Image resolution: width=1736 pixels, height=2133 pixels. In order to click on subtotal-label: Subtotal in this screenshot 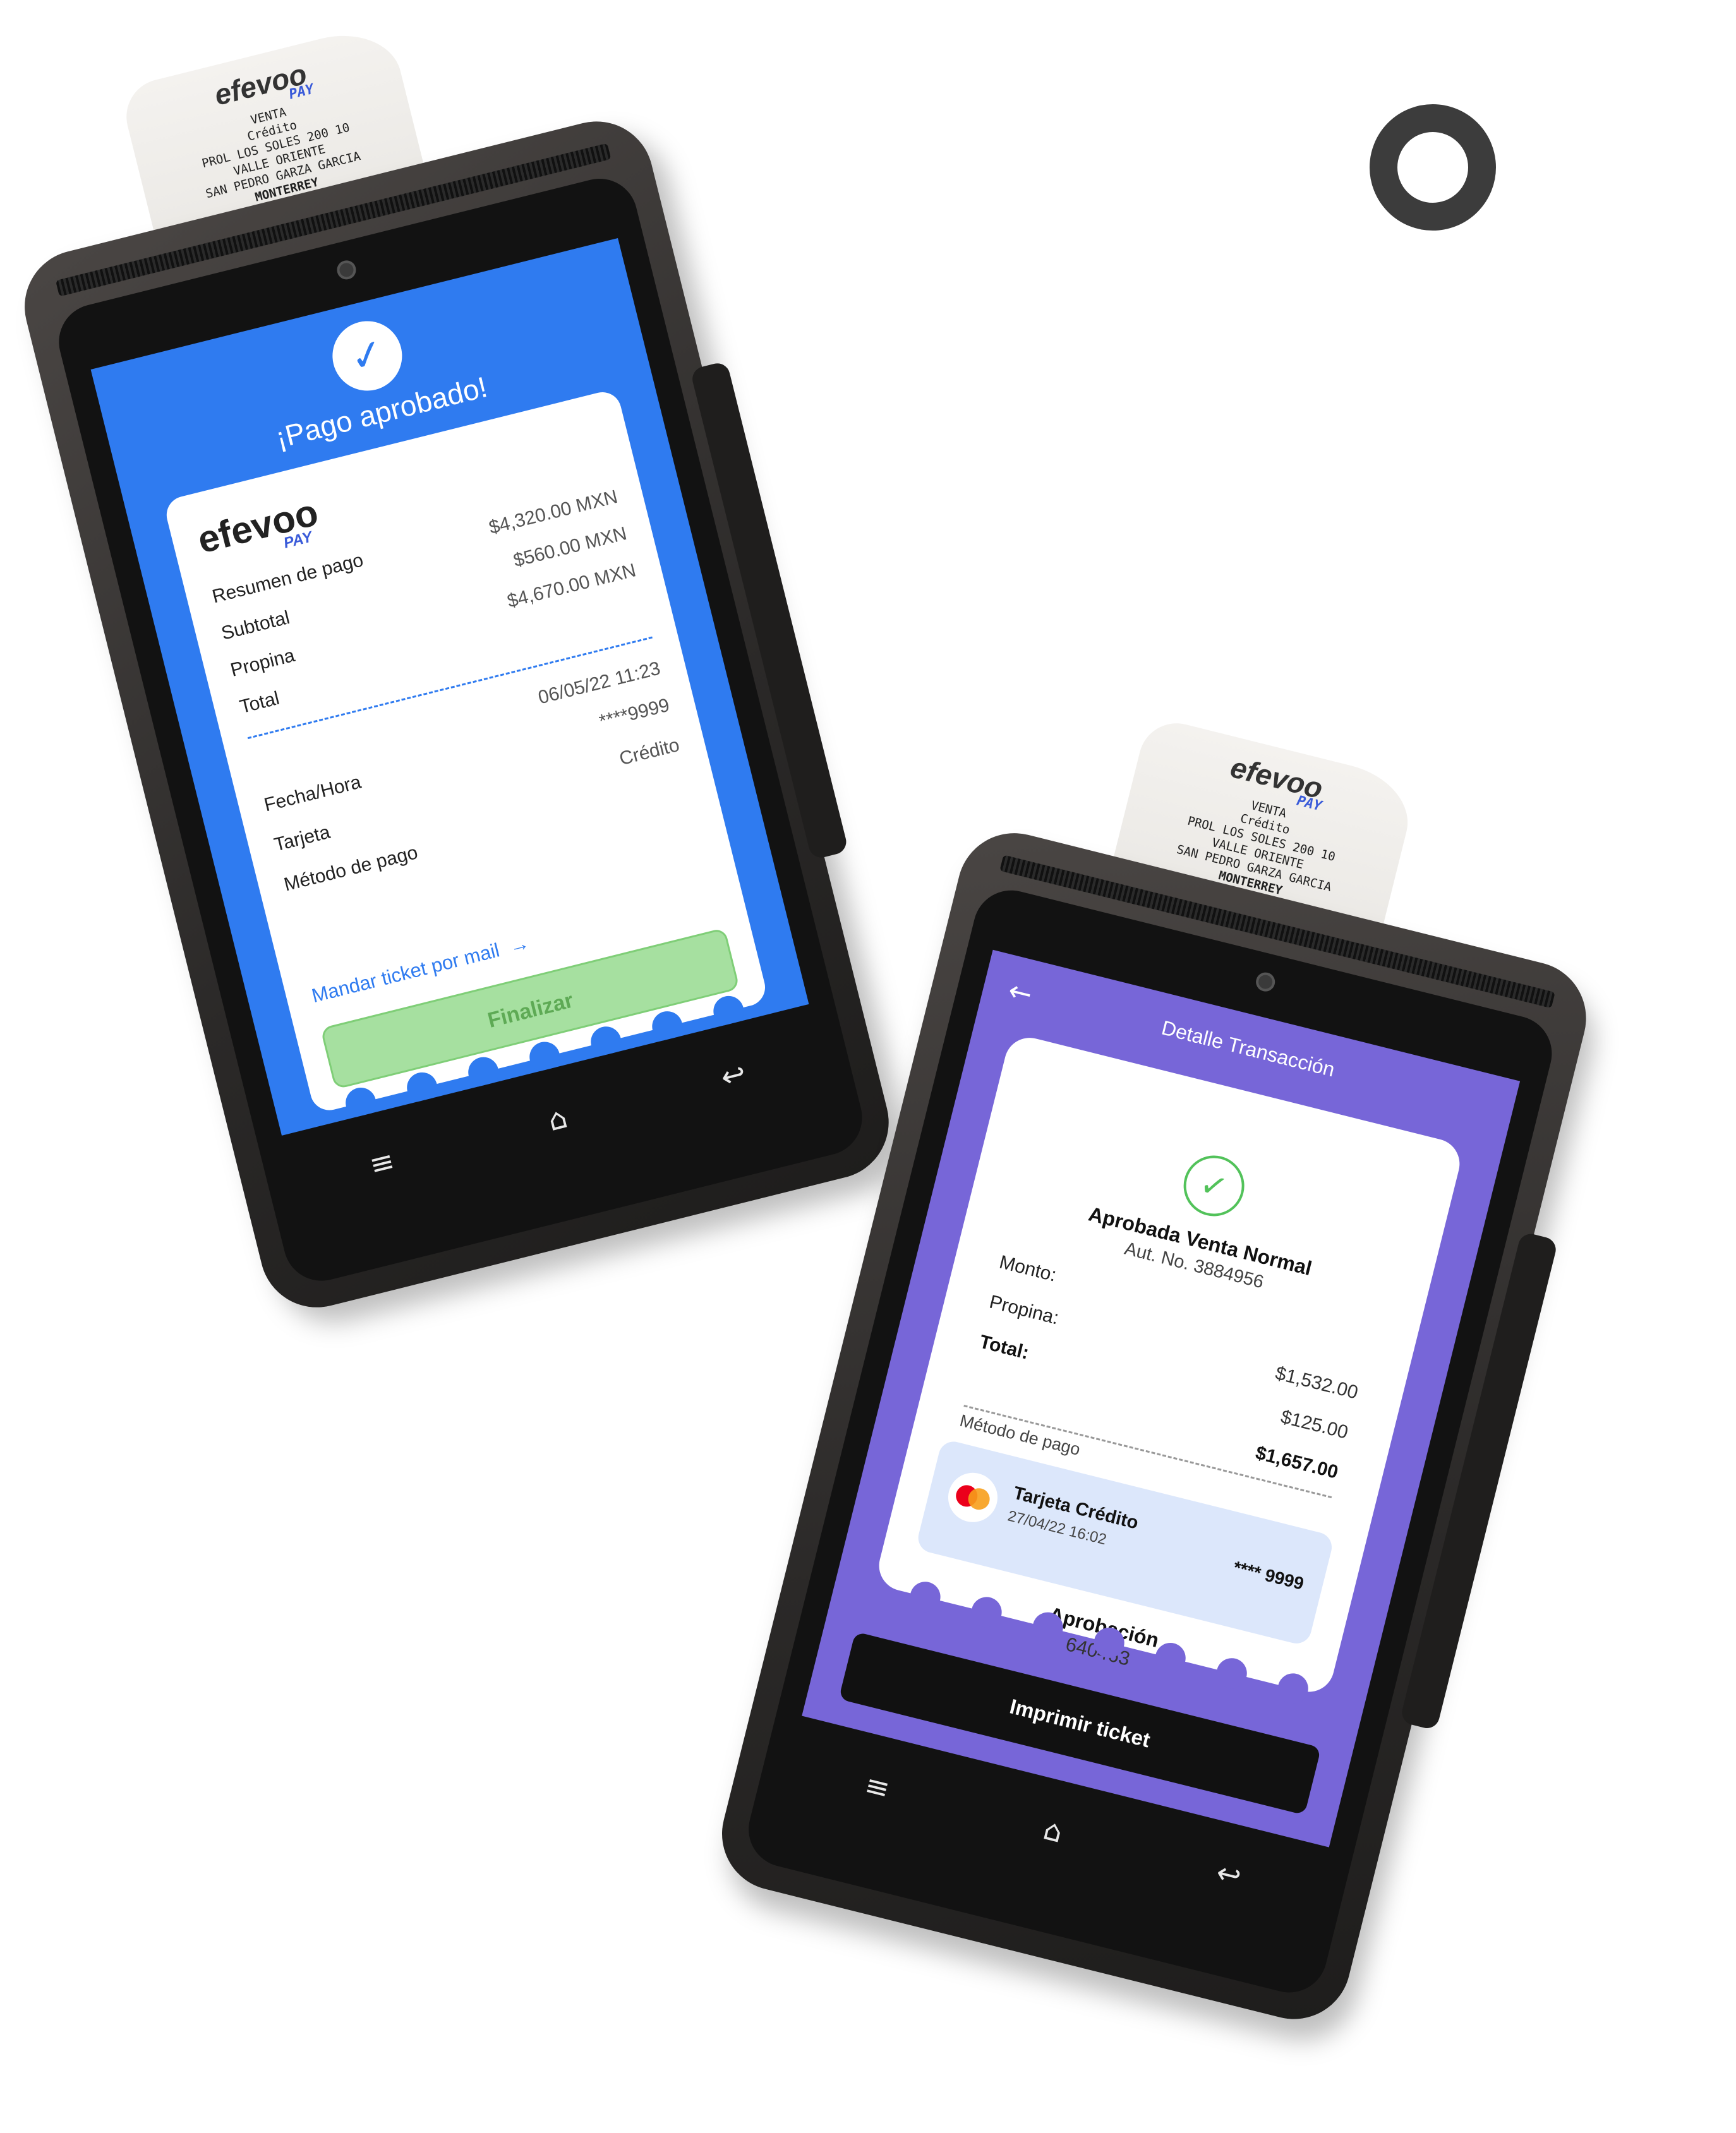, I will do `click(255, 625)`.